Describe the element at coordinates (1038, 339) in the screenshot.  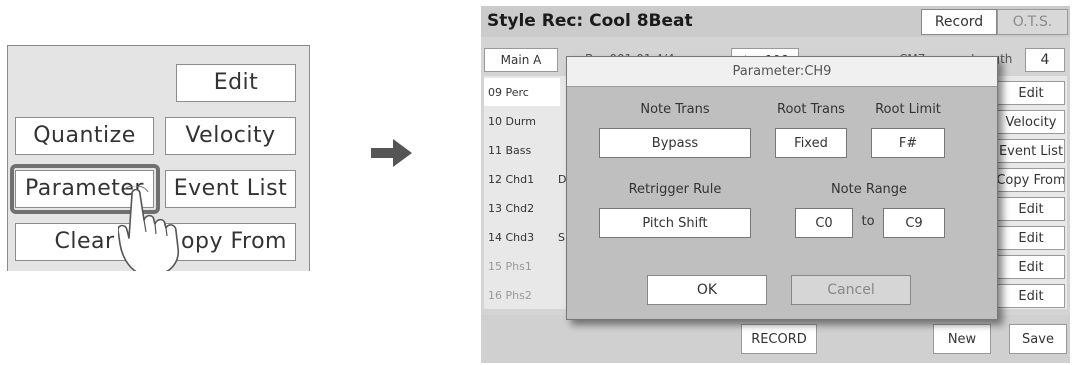
I see `save-button: Save` at that location.